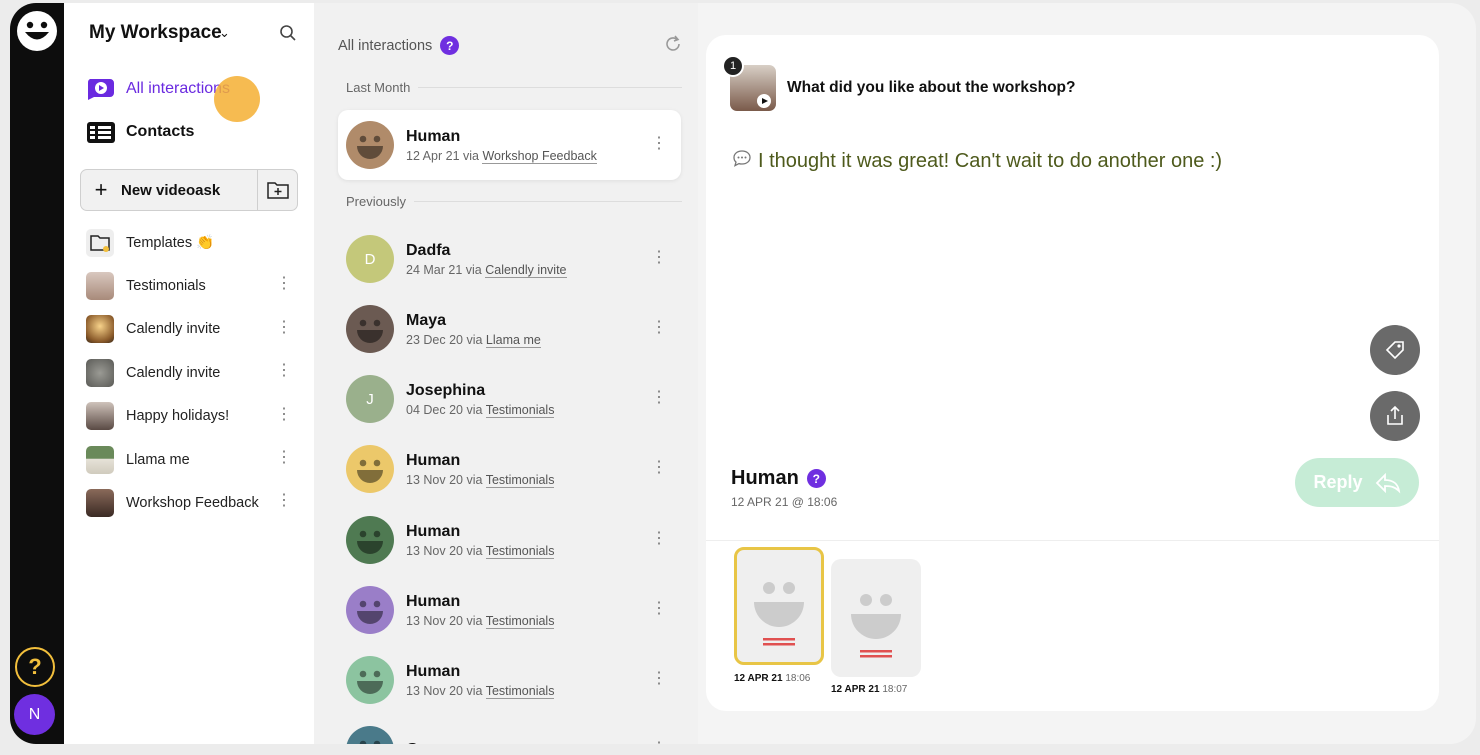 The image size is (1480, 755). What do you see at coordinates (742, 161) in the screenshot?
I see `speech-bubble-icon` at bounding box center [742, 161].